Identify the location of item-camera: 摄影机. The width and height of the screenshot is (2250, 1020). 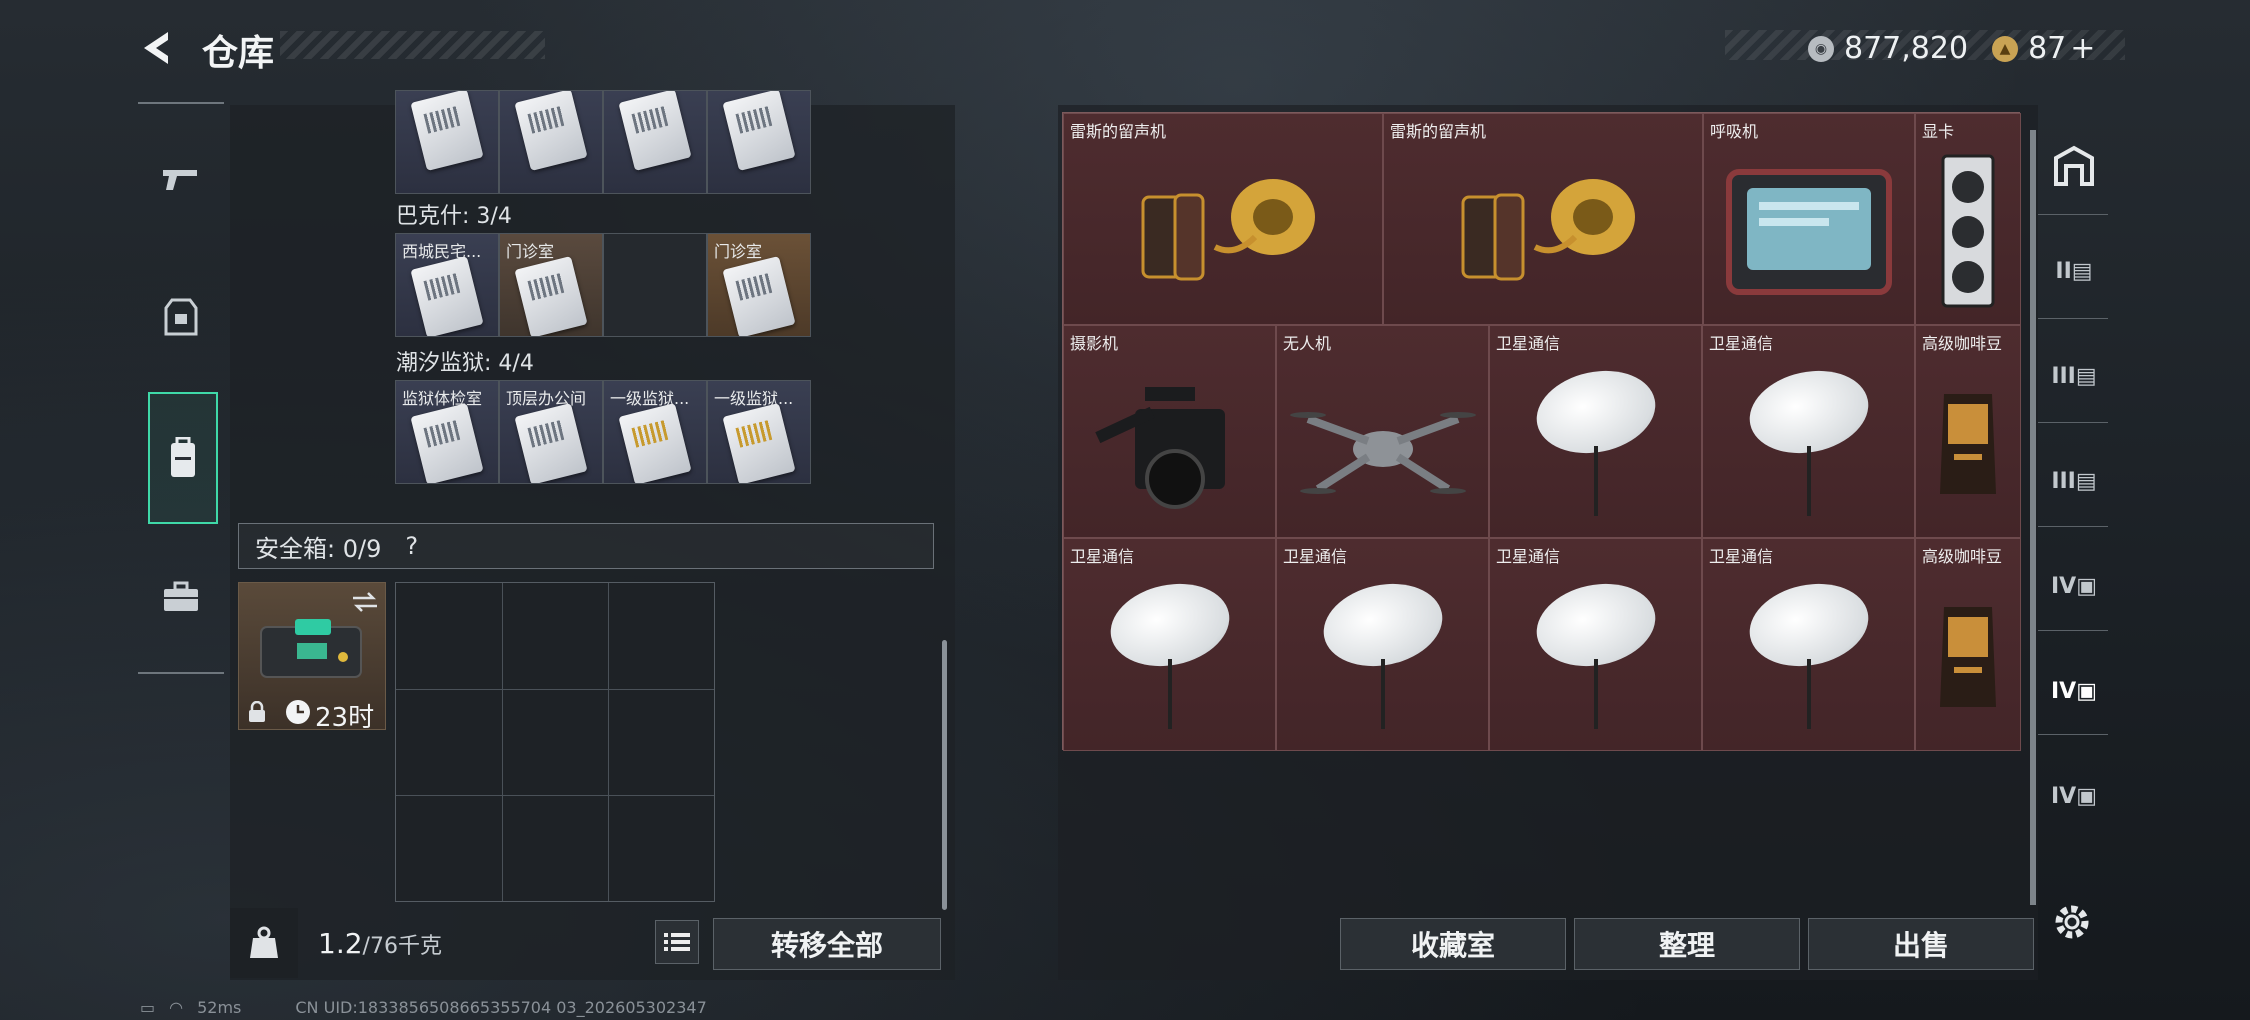
(1169, 431).